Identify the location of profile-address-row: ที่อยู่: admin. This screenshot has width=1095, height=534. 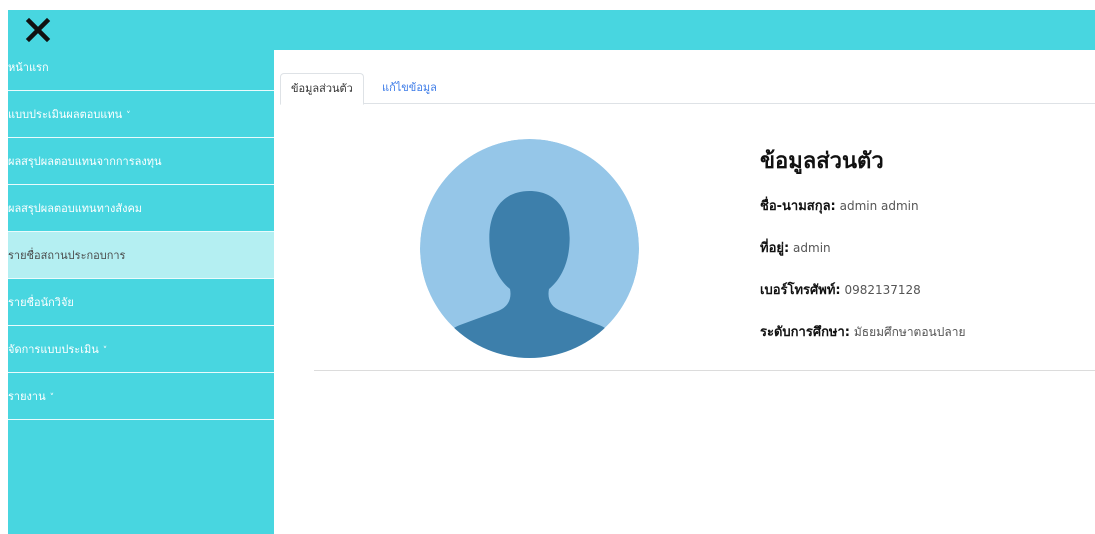
(795, 247).